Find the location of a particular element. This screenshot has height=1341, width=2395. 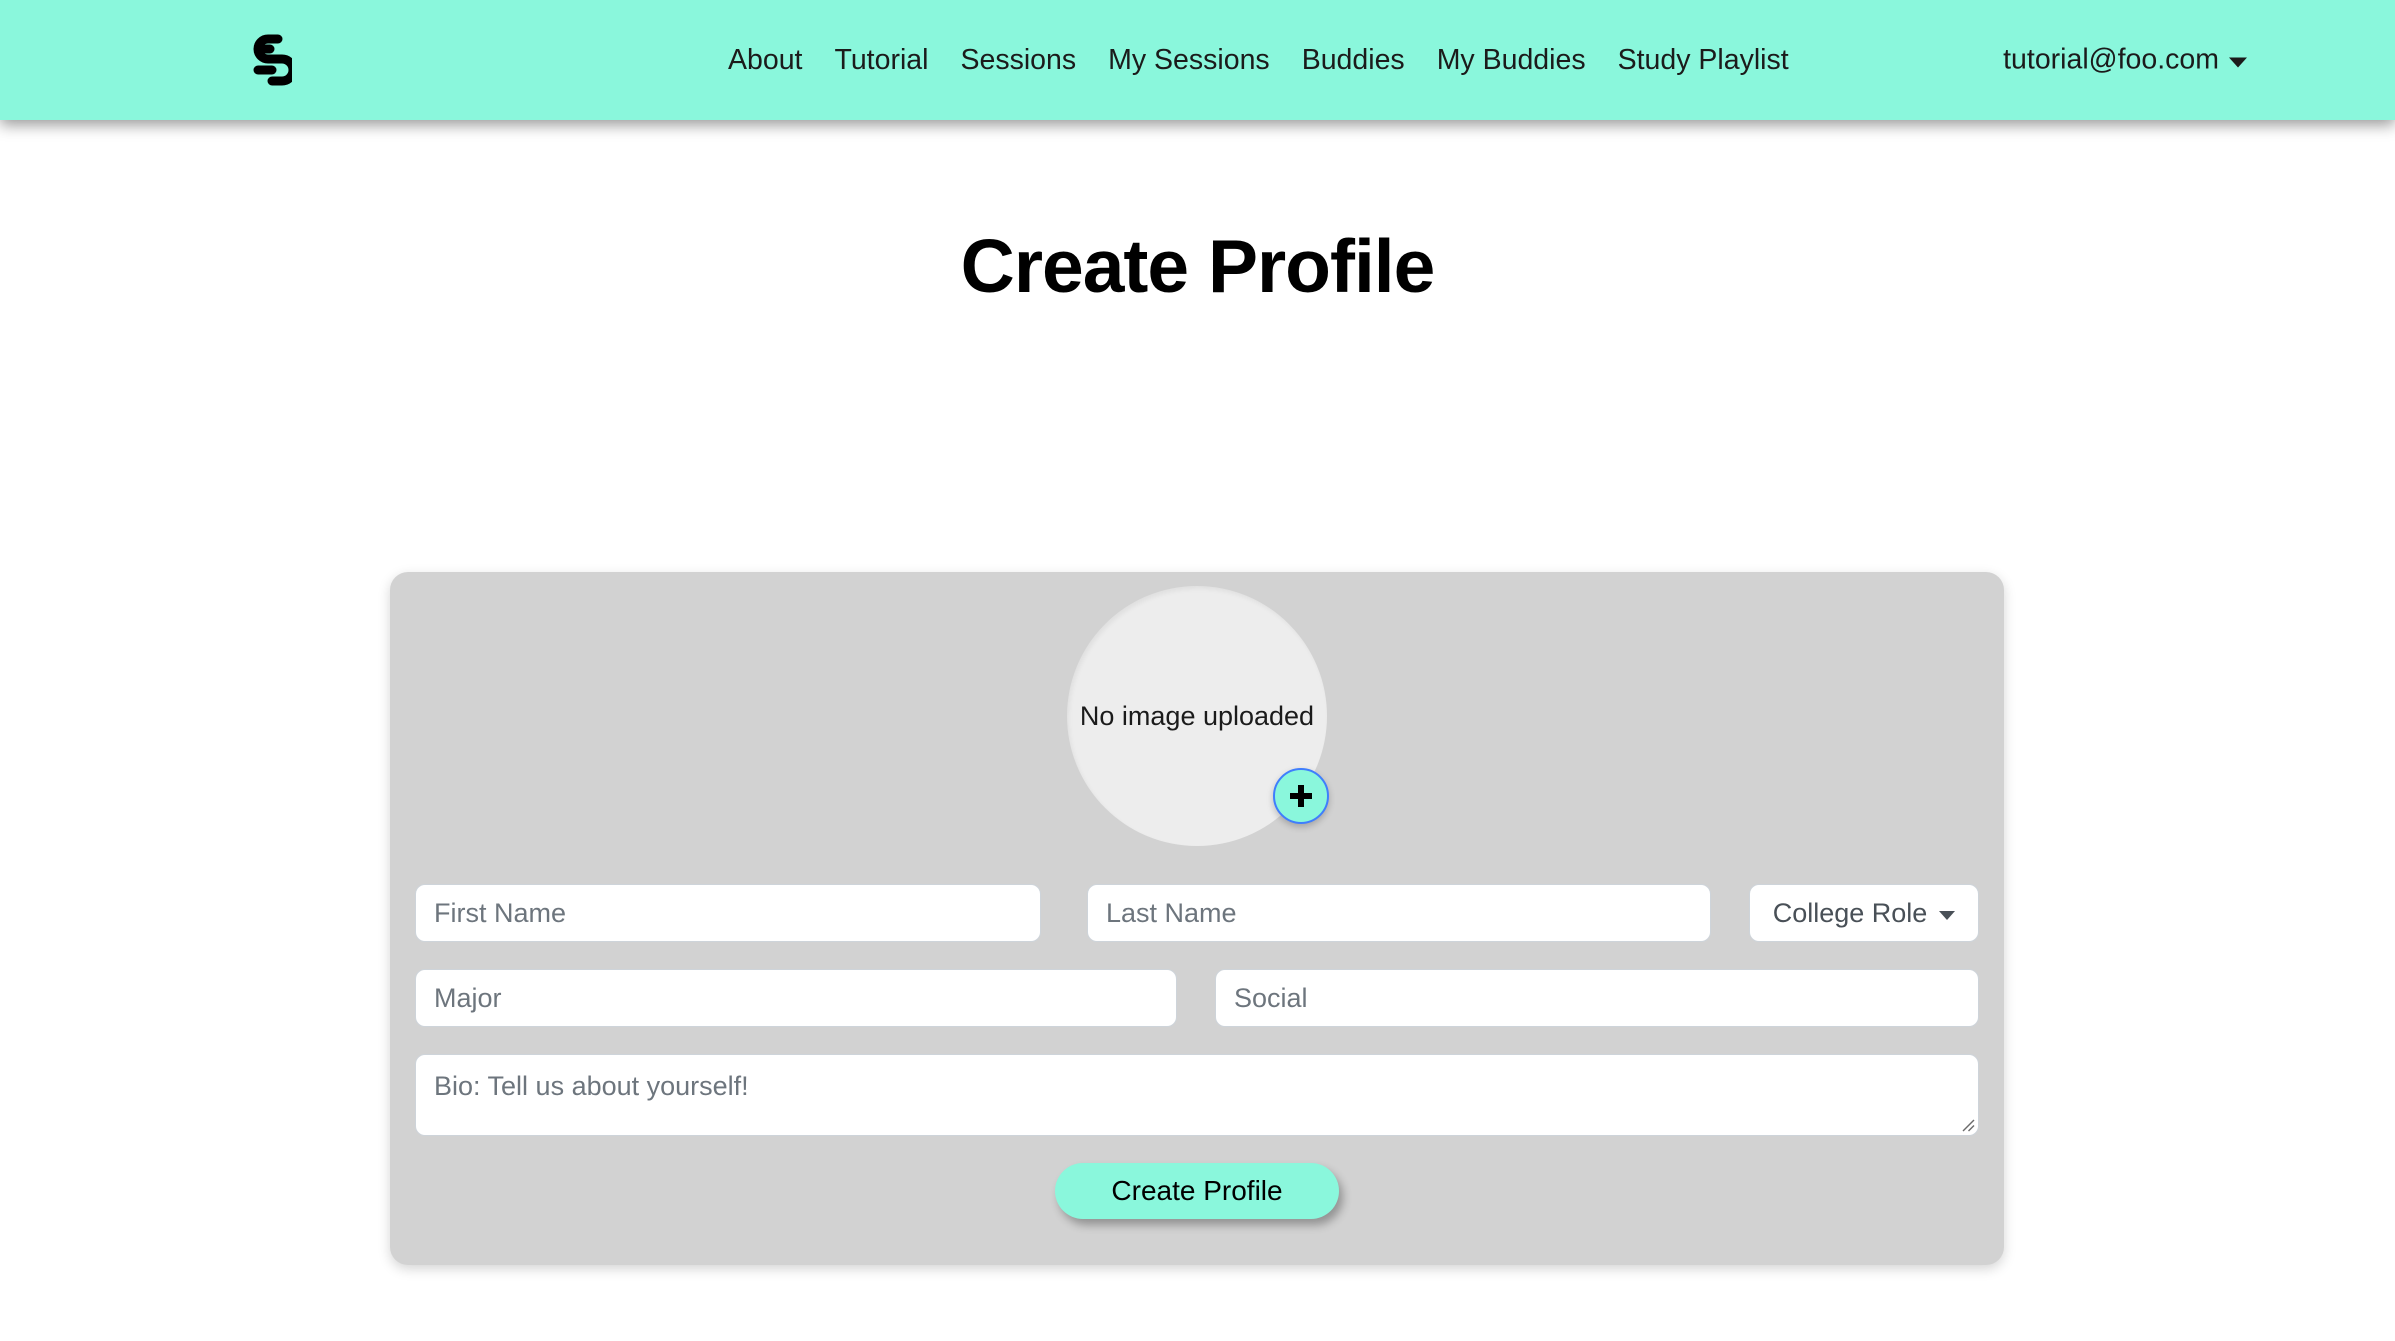

nav-item-tutorial: Tutorial is located at coordinates (881, 60).